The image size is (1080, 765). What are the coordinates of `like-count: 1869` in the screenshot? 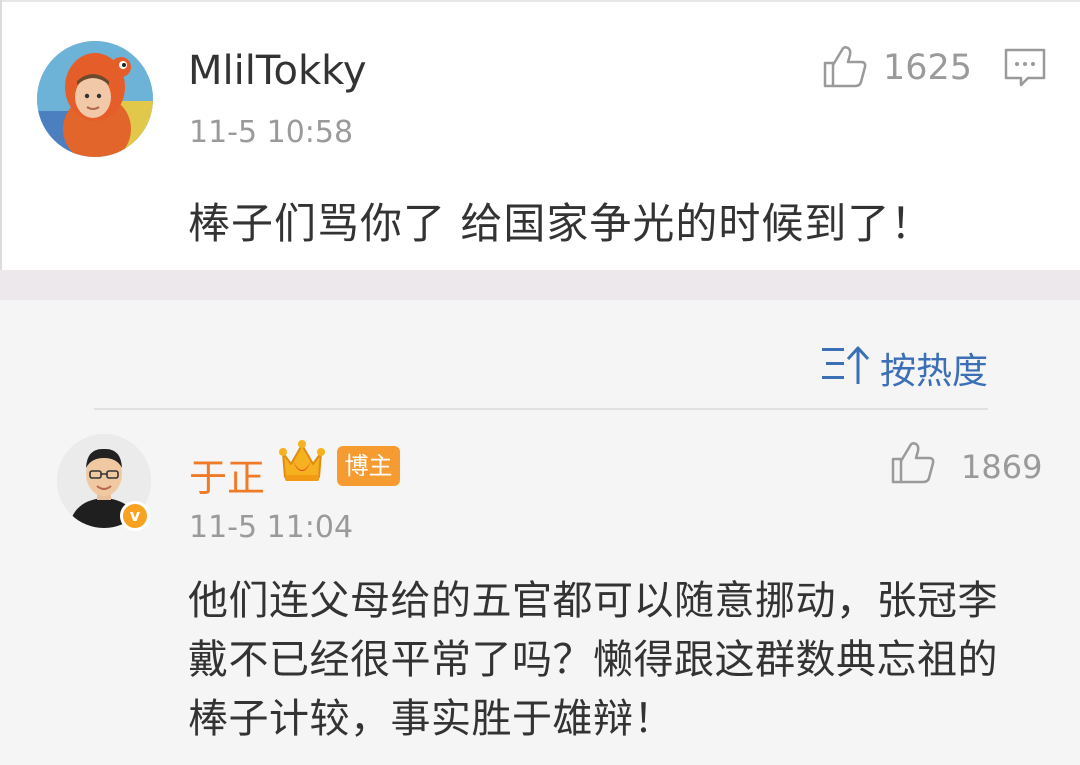 It's located at (1002, 467).